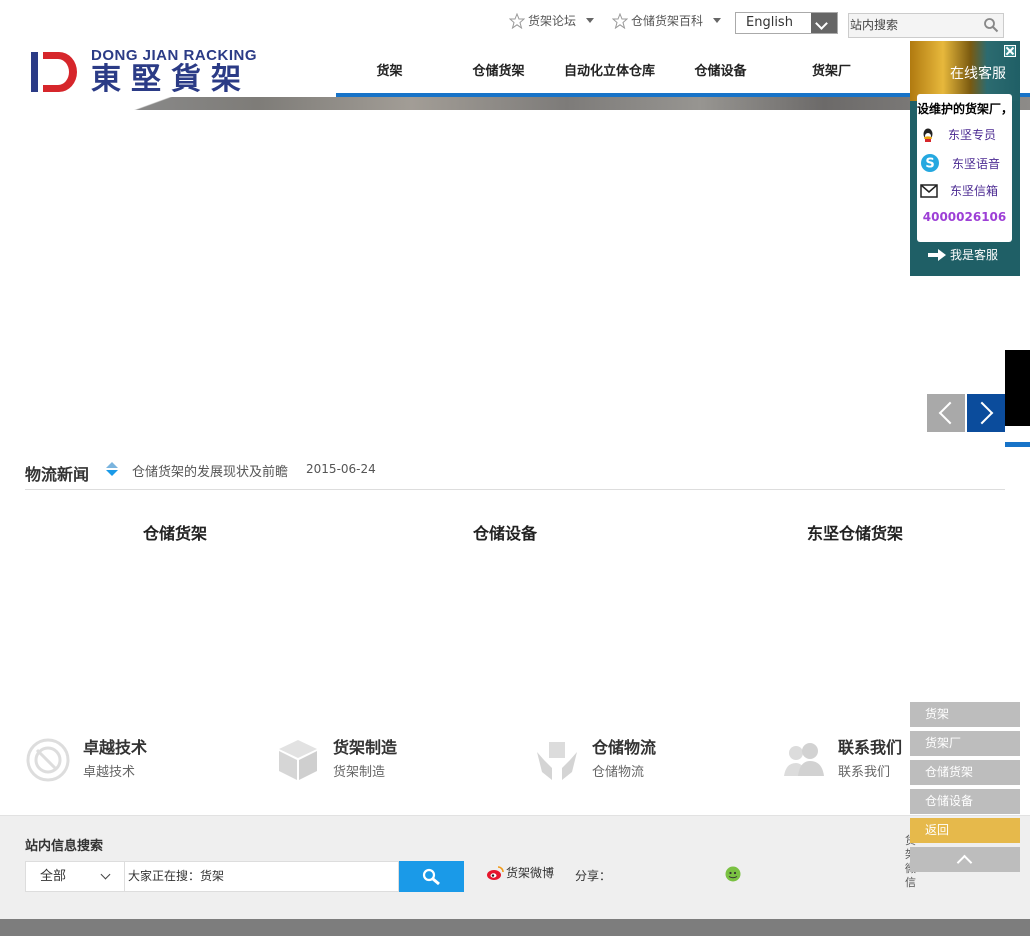 Image resolution: width=1030 pixels, height=936 pixels. Describe the element at coordinates (593, 876) in the screenshot. I see `share-label: 分享：` at that location.